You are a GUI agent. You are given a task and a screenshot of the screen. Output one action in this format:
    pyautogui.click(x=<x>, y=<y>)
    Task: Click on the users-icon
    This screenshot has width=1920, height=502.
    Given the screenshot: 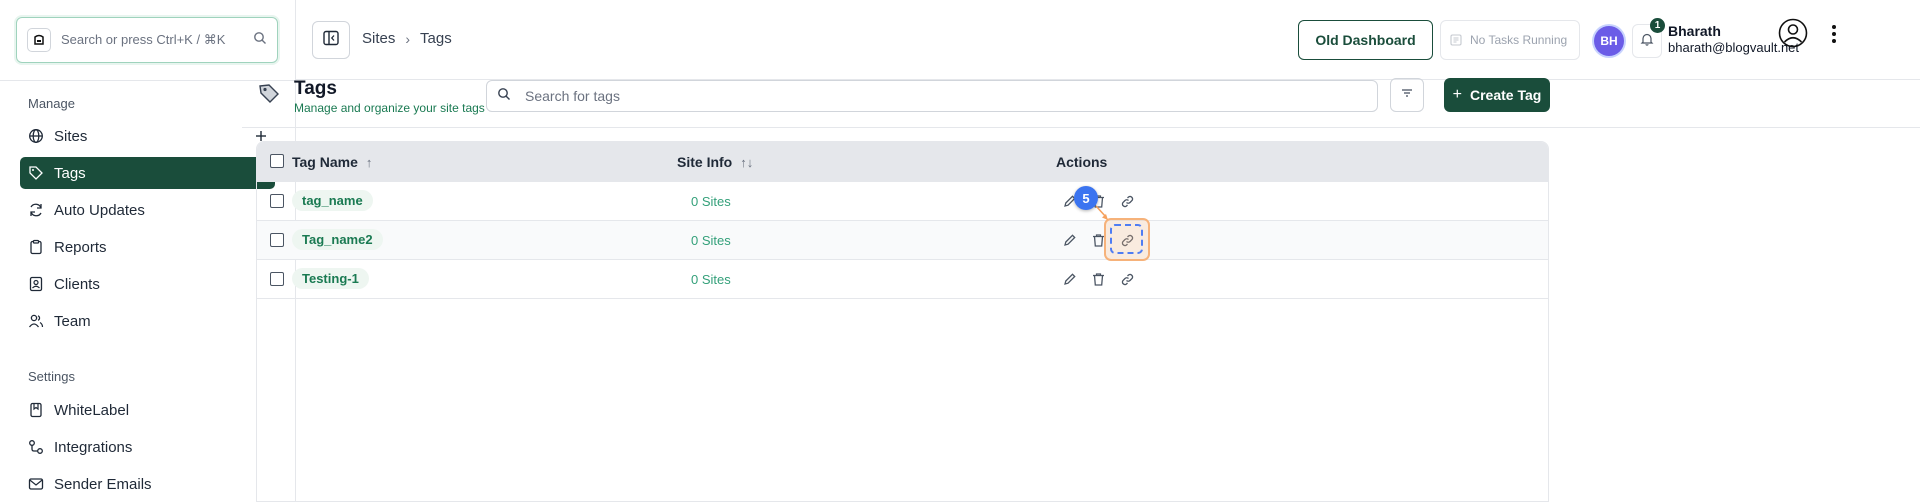 What is the action you would take?
    pyautogui.click(x=36, y=321)
    